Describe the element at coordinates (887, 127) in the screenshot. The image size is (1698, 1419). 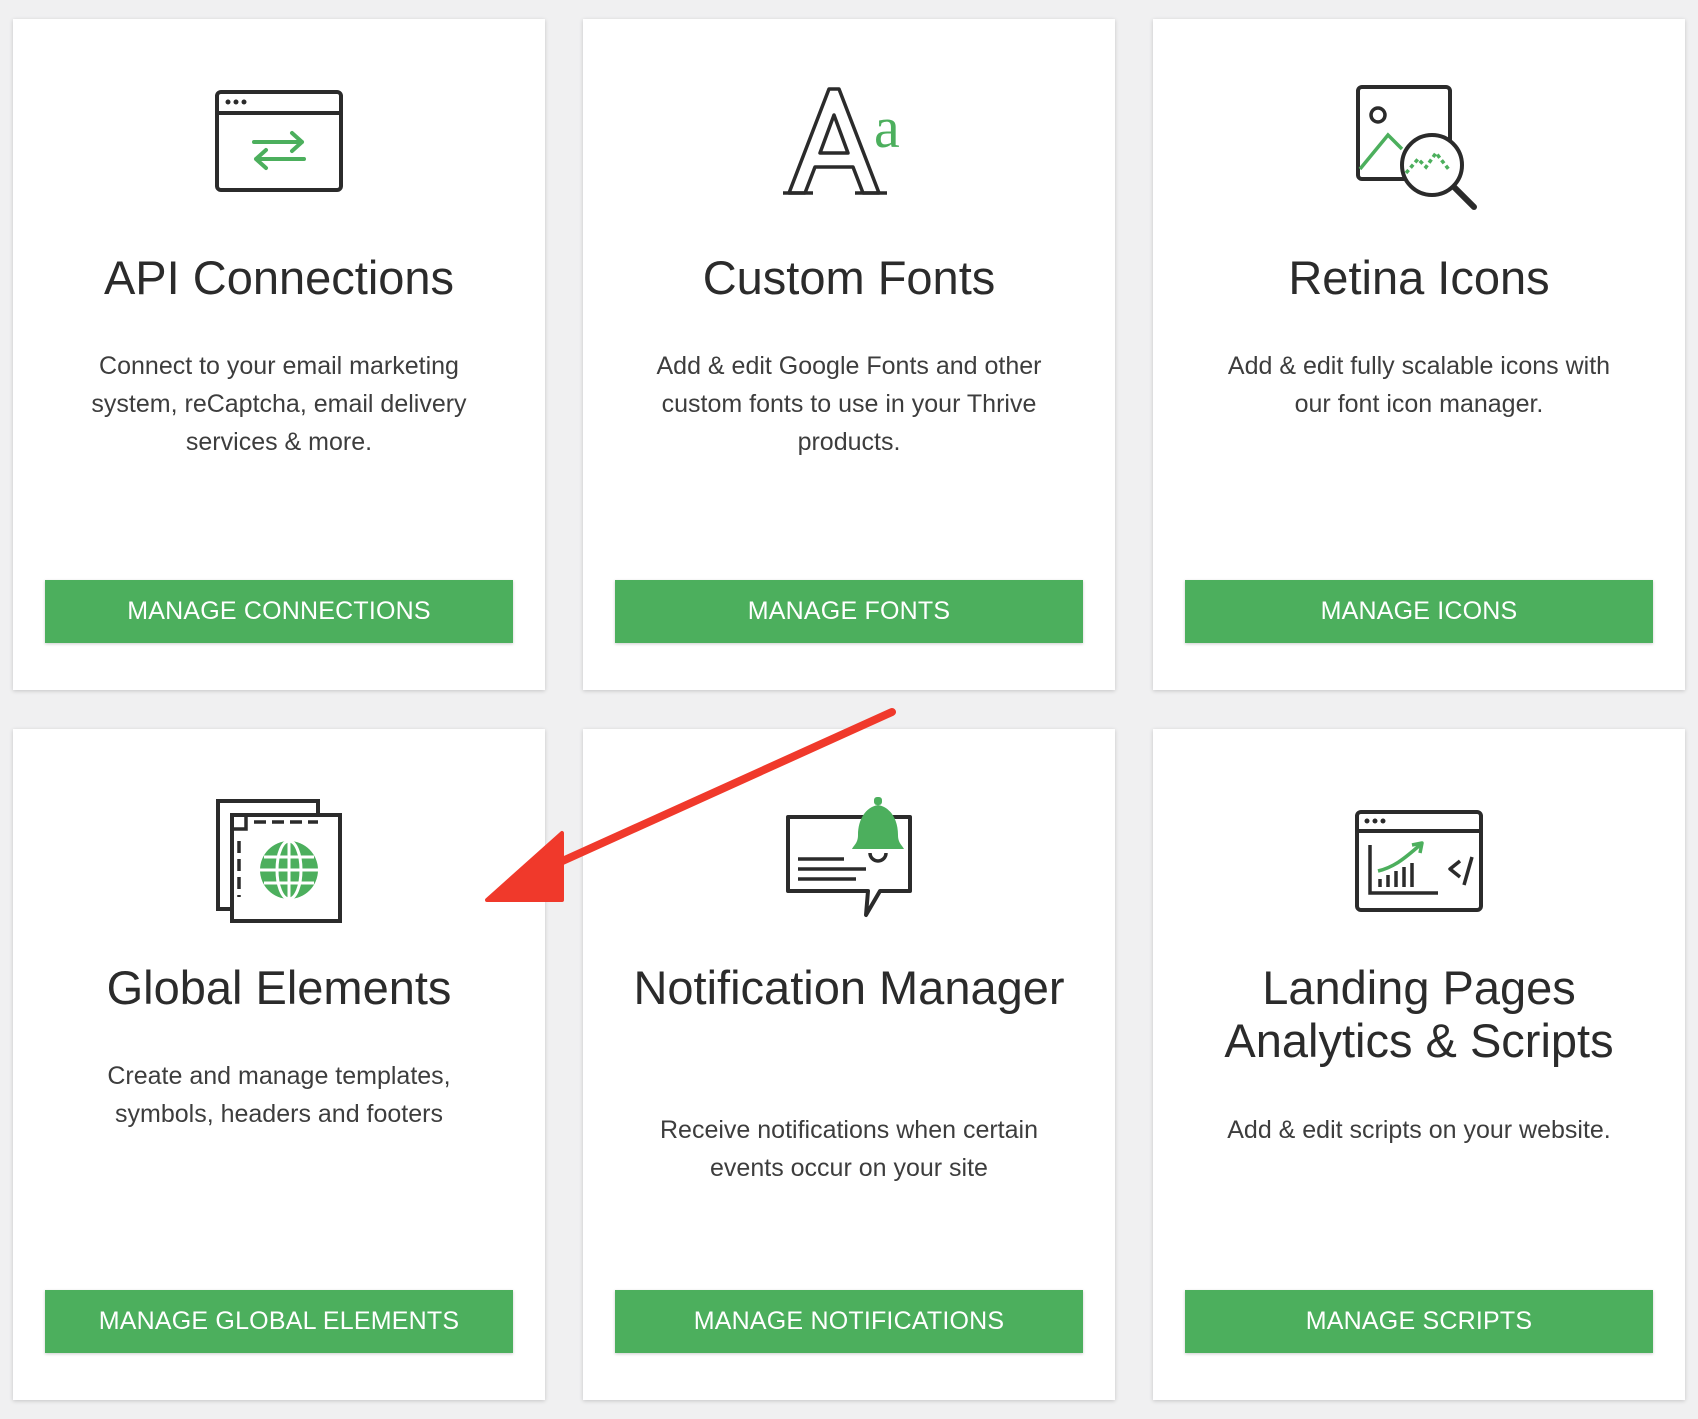
I see `svg-text: a` at that location.